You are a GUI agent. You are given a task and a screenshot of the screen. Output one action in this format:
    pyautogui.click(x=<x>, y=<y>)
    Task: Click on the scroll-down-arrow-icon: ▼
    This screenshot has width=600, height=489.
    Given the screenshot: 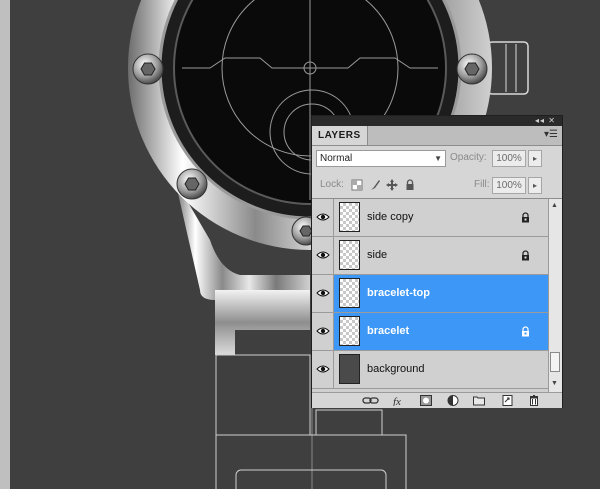 What is the action you would take?
    pyautogui.click(x=554, y=383)
    